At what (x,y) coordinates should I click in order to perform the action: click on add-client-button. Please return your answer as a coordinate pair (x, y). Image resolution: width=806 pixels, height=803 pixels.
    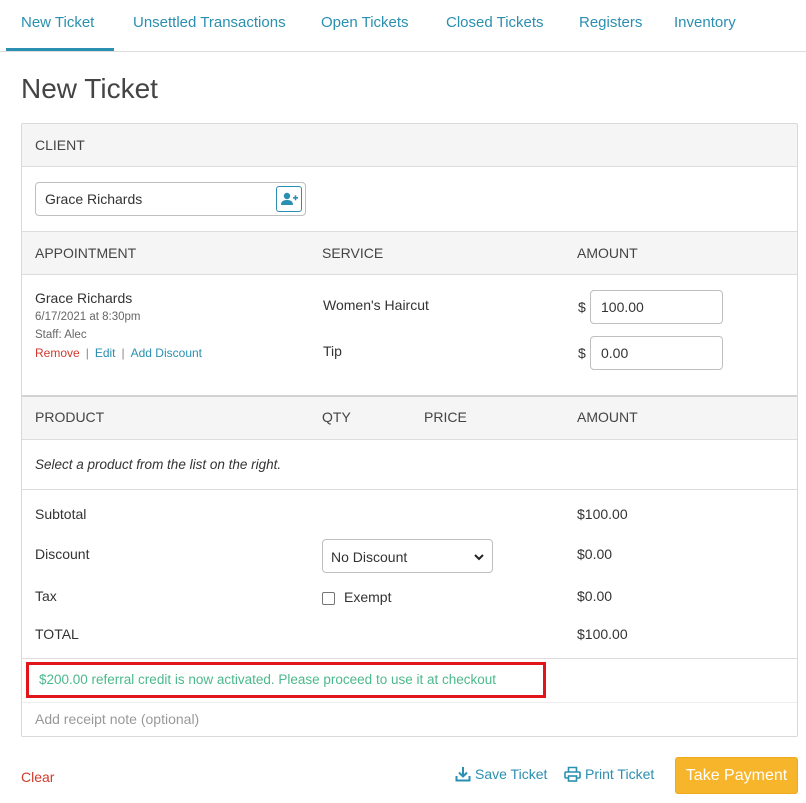
    Looking at the image, I should click on (289, 199).